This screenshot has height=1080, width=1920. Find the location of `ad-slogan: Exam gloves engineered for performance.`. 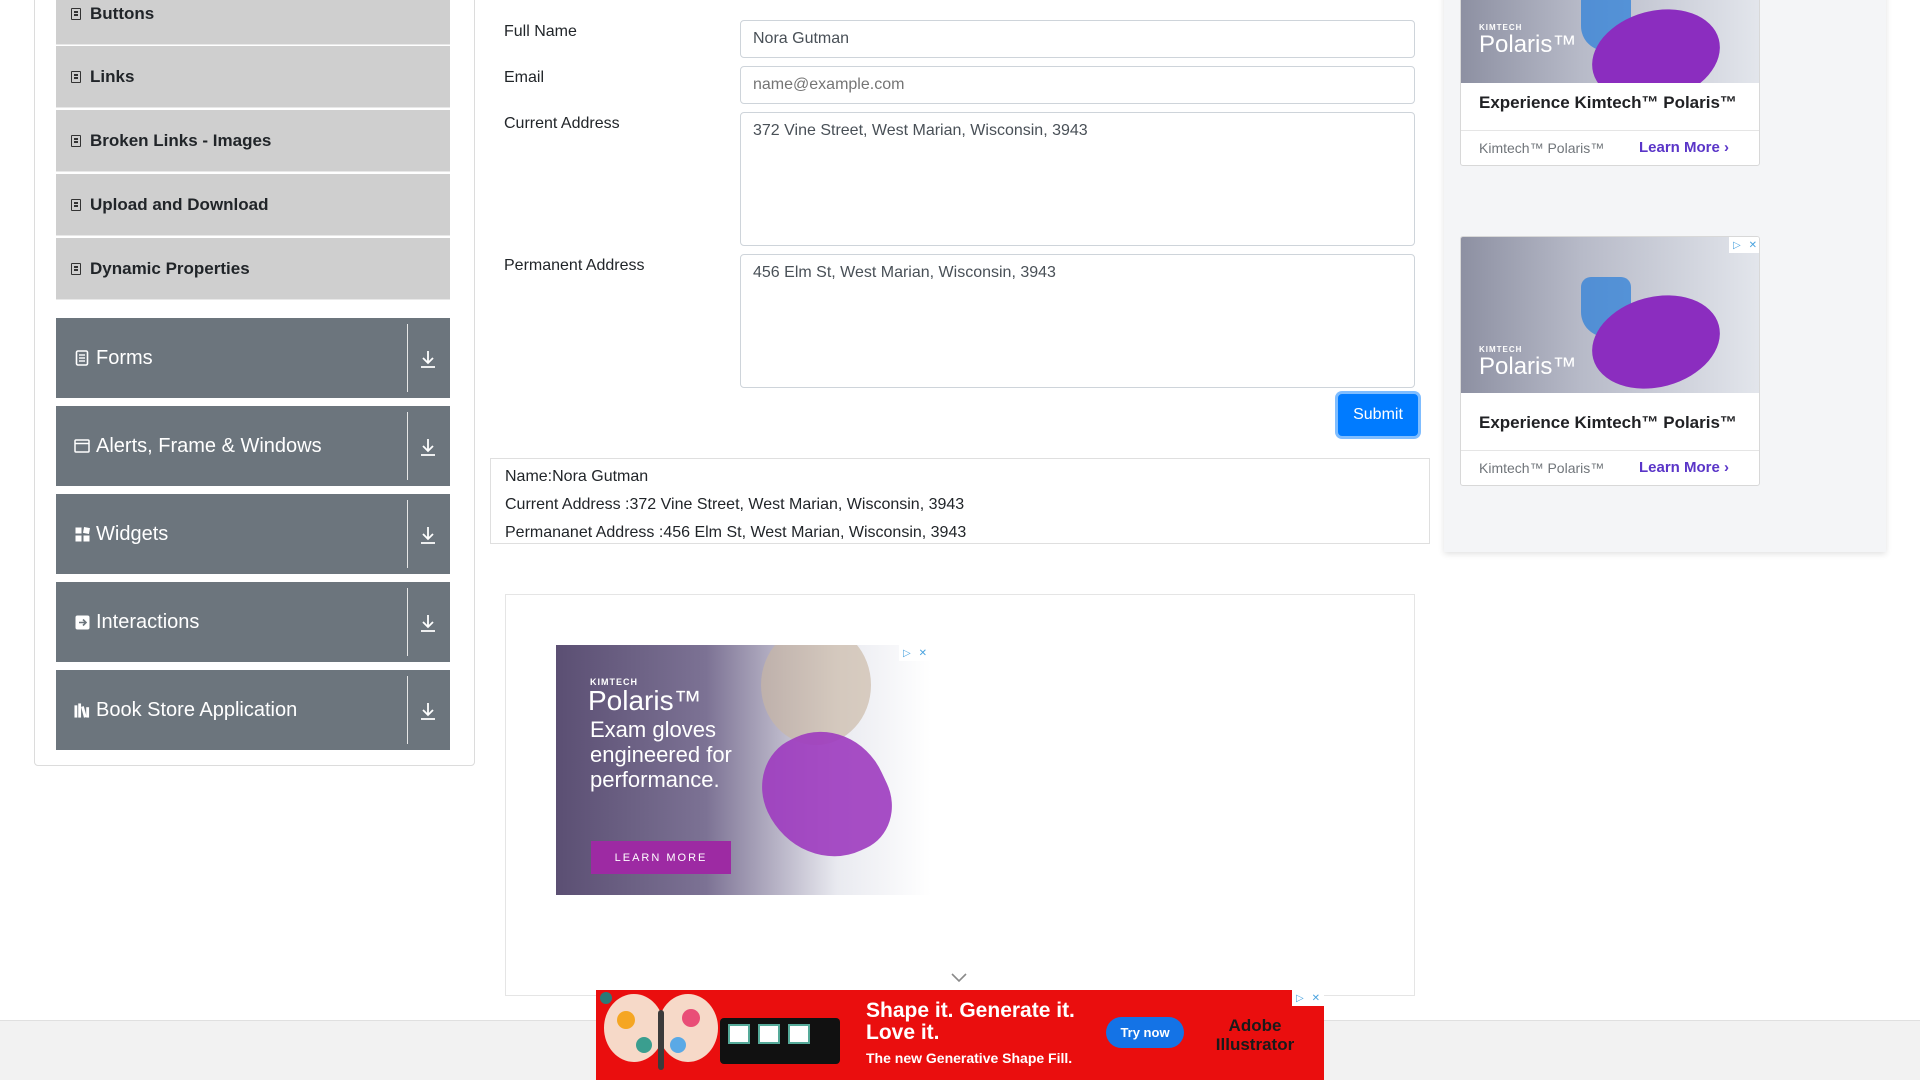

ad-slogan: Exam gloves engineered for performance. is located at coordinates (661, 754).